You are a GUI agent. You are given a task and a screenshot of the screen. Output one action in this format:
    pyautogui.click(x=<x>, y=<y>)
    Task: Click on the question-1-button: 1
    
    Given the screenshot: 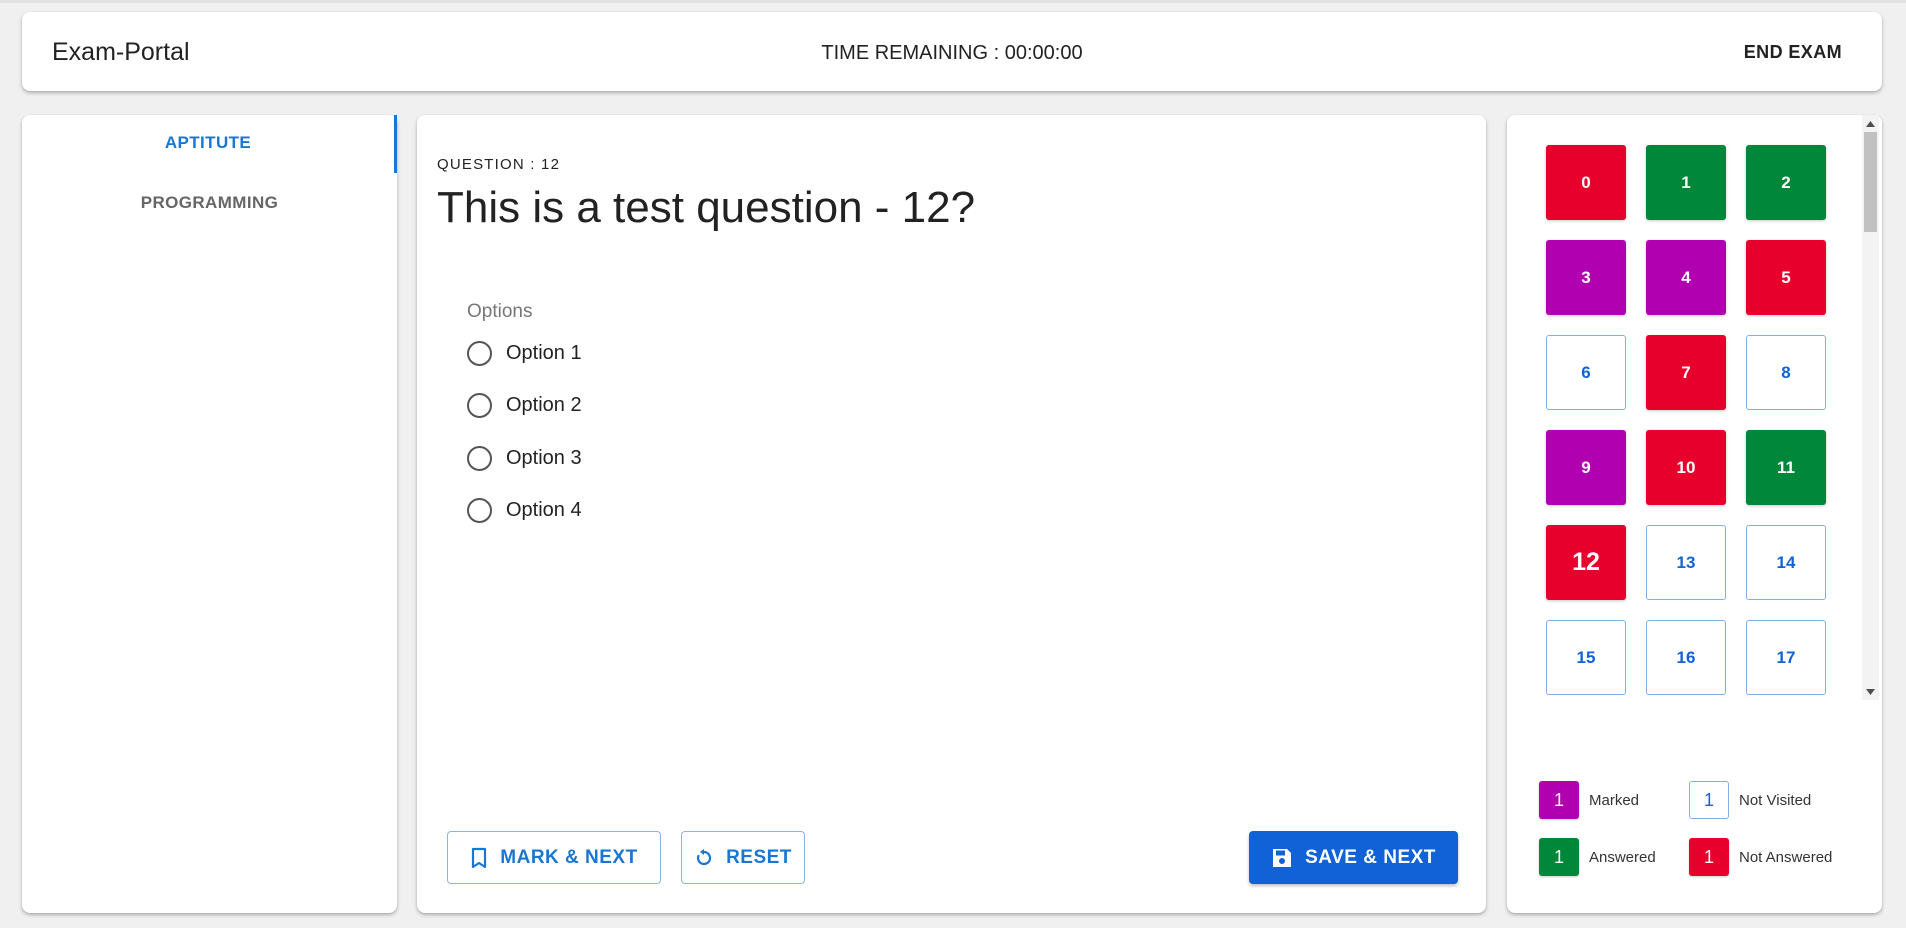 What is the action you would take?
    pyautogui.click(x=1686, y=182)
    